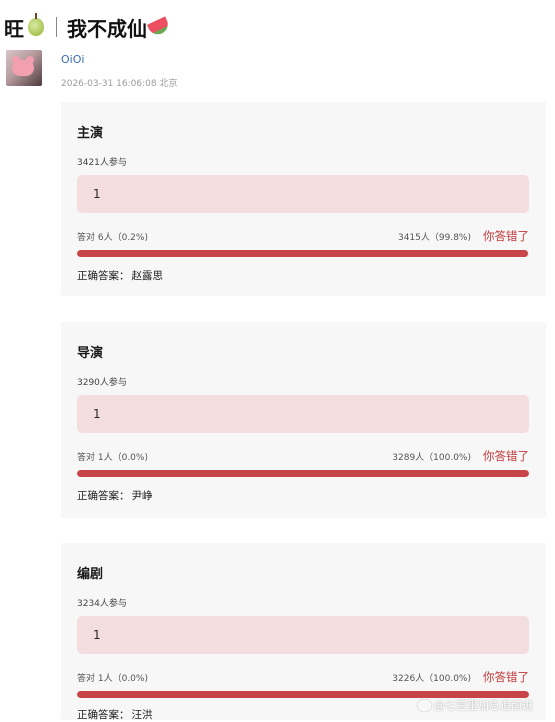 The width and height of the screenshot is (555, 722). What do you see at coordinates (159, 27) in the screenshot?
I see `watermelon-emoji-icon` at bounding box center [159, 27].